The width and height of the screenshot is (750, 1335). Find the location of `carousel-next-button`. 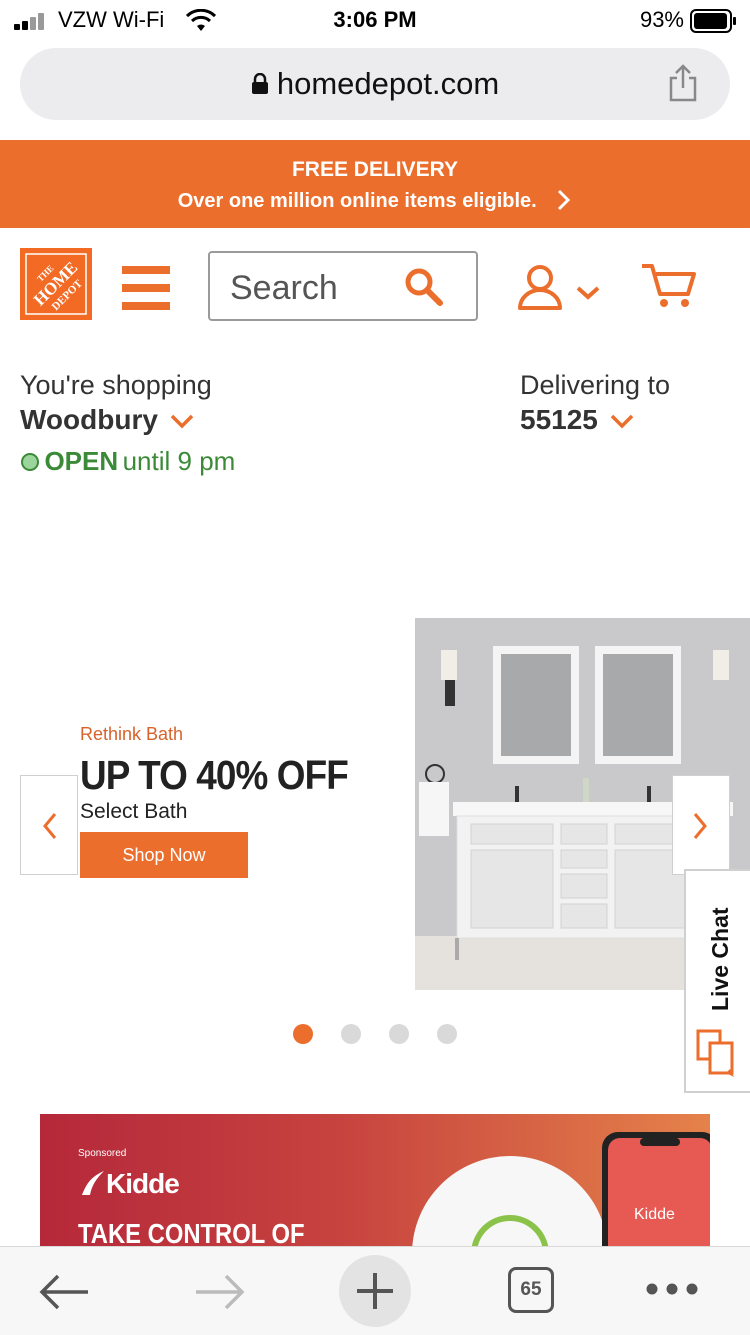

carousel-next-button is located at coordinates (701, 825).